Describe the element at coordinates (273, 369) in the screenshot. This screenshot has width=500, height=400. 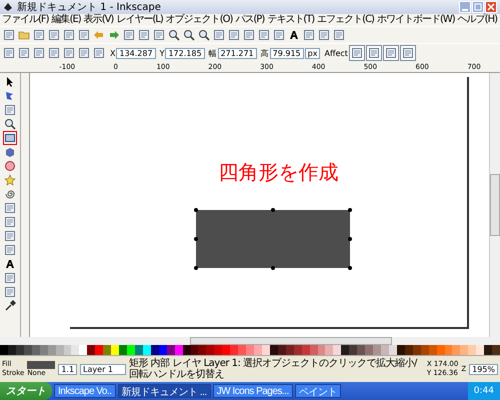
I see `status-message: 矩形 内部 レイヤ Layer 1: 選択オブジェクトのクリックで拡大縮小/回転ハンドルを切替え` at that location.